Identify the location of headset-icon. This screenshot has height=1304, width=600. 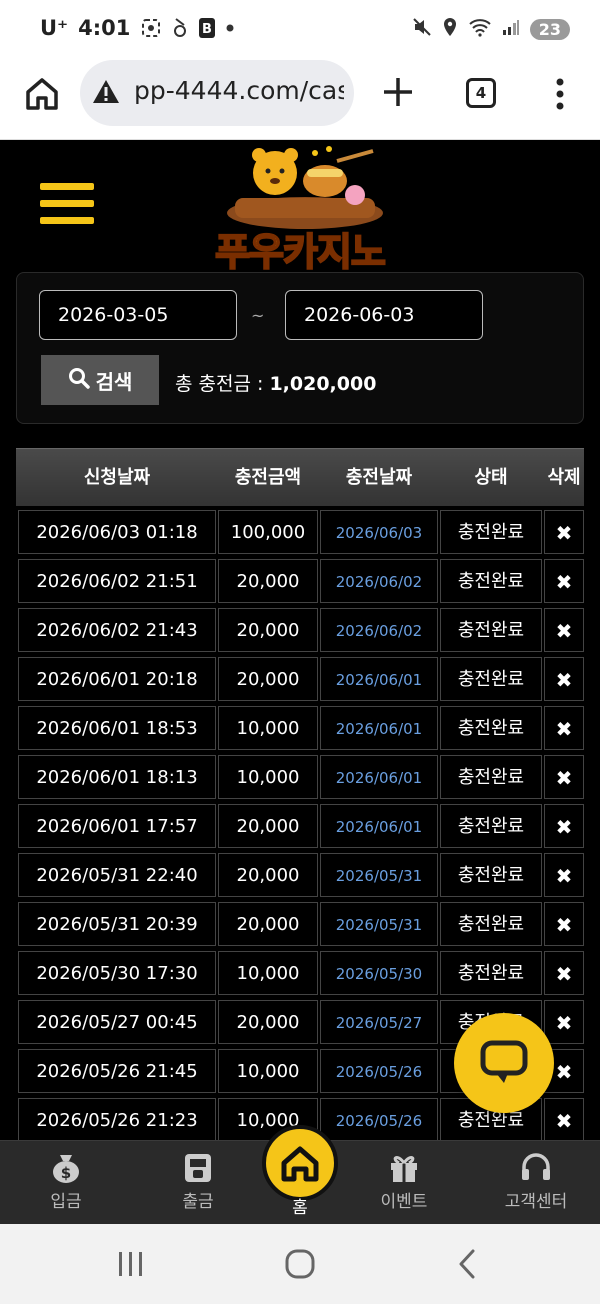
(536, 1168).